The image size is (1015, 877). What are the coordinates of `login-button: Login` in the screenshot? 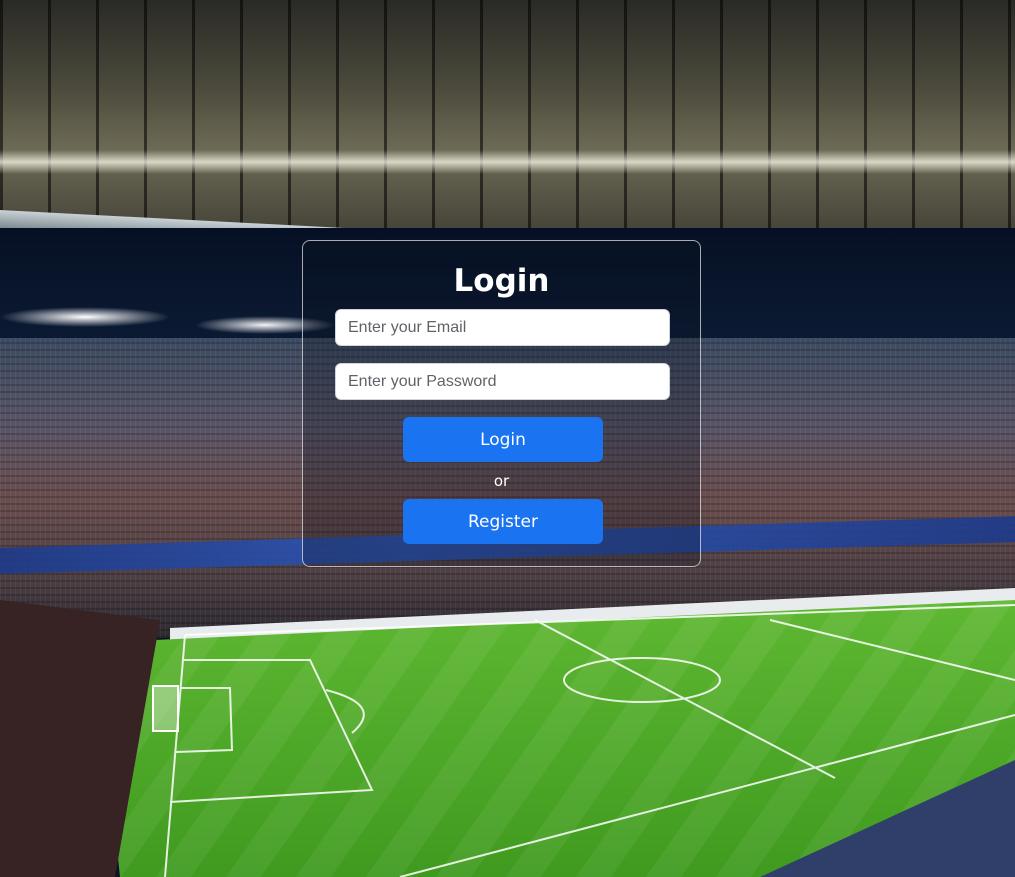 It's located at (503, 439).